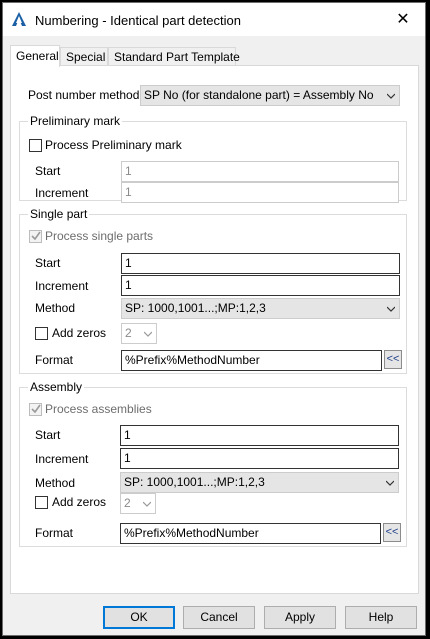  What do you see at coordinates (84, 56) in the screenshot?
I see `tab-special: Special` at bounding box center [84, 56].